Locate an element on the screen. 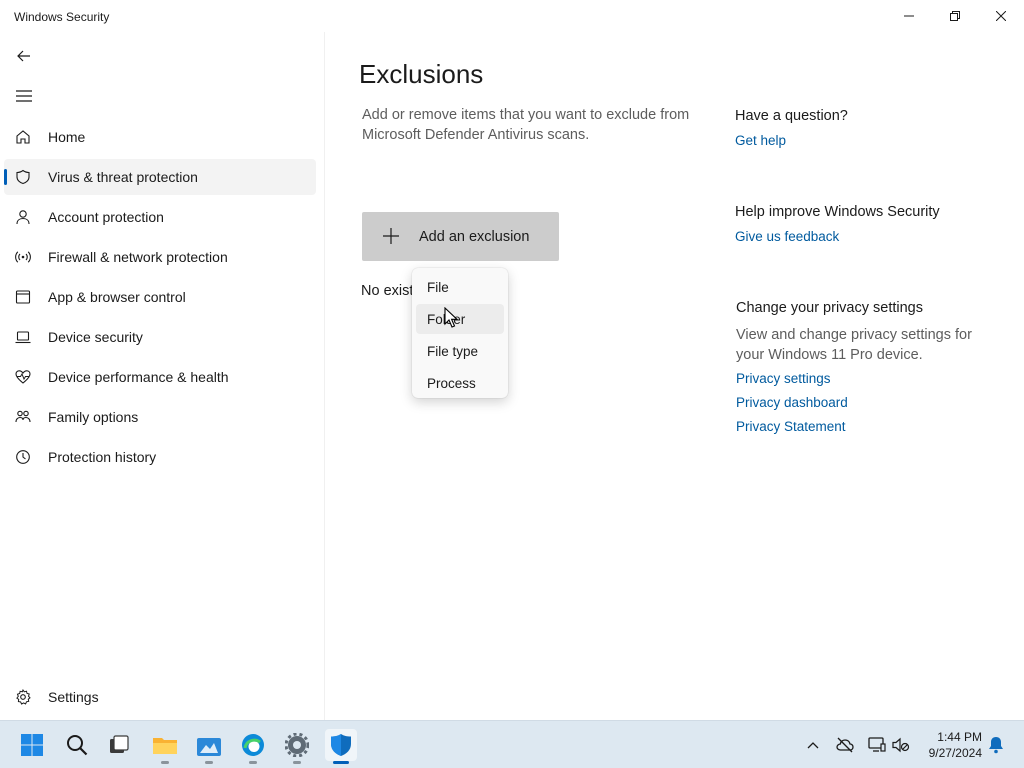  privacy-heading: Change your privacy settings is located at coordinates (829, 308).